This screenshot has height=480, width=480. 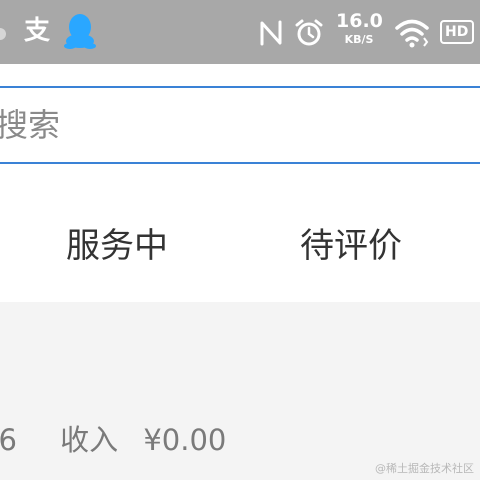 What do you see at coordinates (457, 32) in the screenshot?
I see `hd-volte-icon: HD` at bounding box center [457, 32].